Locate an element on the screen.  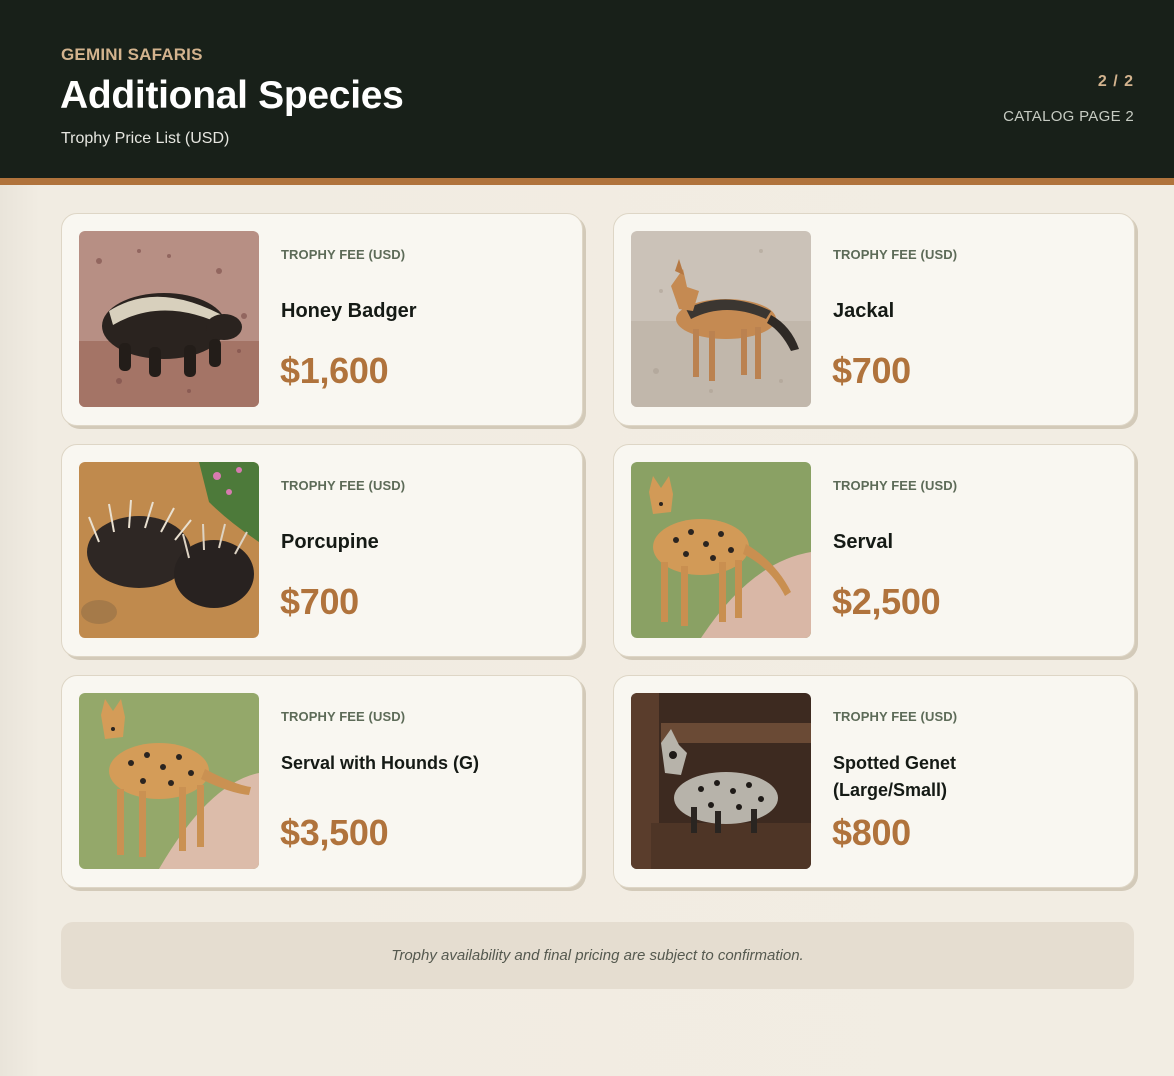
species-card-porcupine: TROPHY FEE (USD) Porcupine $700 is located at coordinates (322, 550).